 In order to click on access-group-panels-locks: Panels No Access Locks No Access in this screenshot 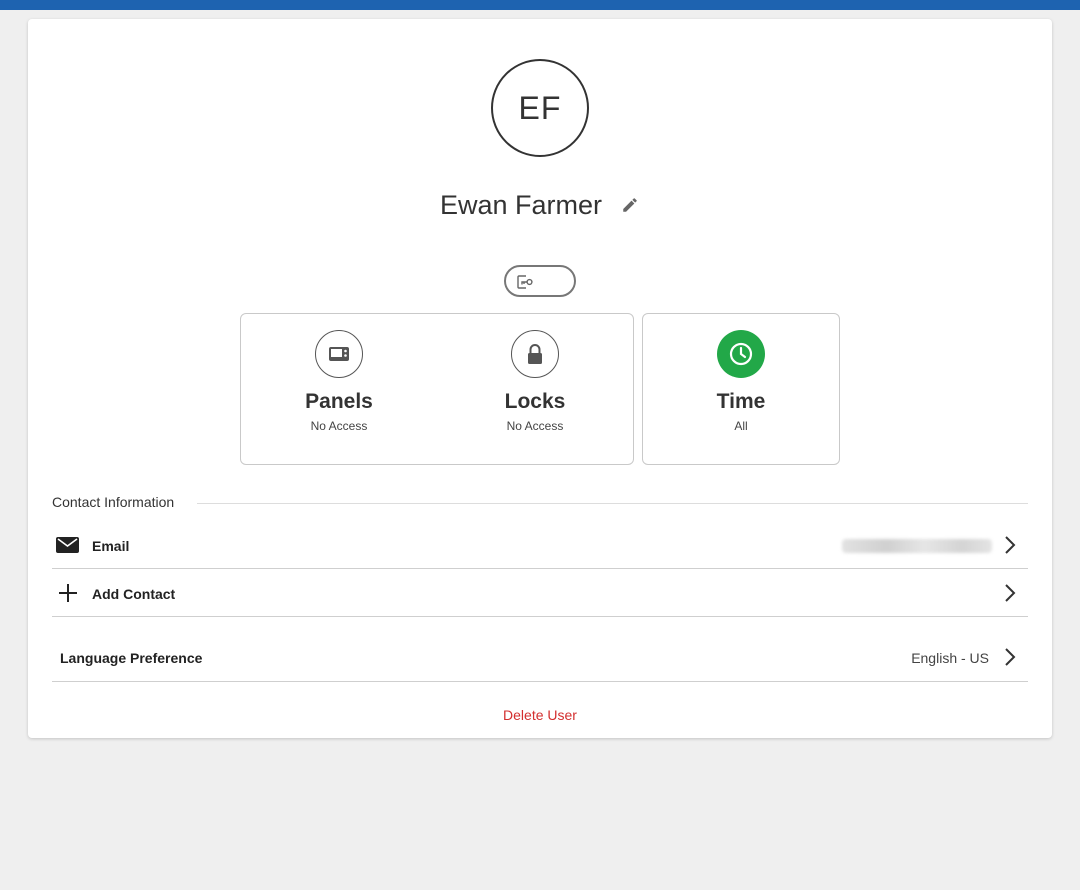, I will do `click(437, 389)`.